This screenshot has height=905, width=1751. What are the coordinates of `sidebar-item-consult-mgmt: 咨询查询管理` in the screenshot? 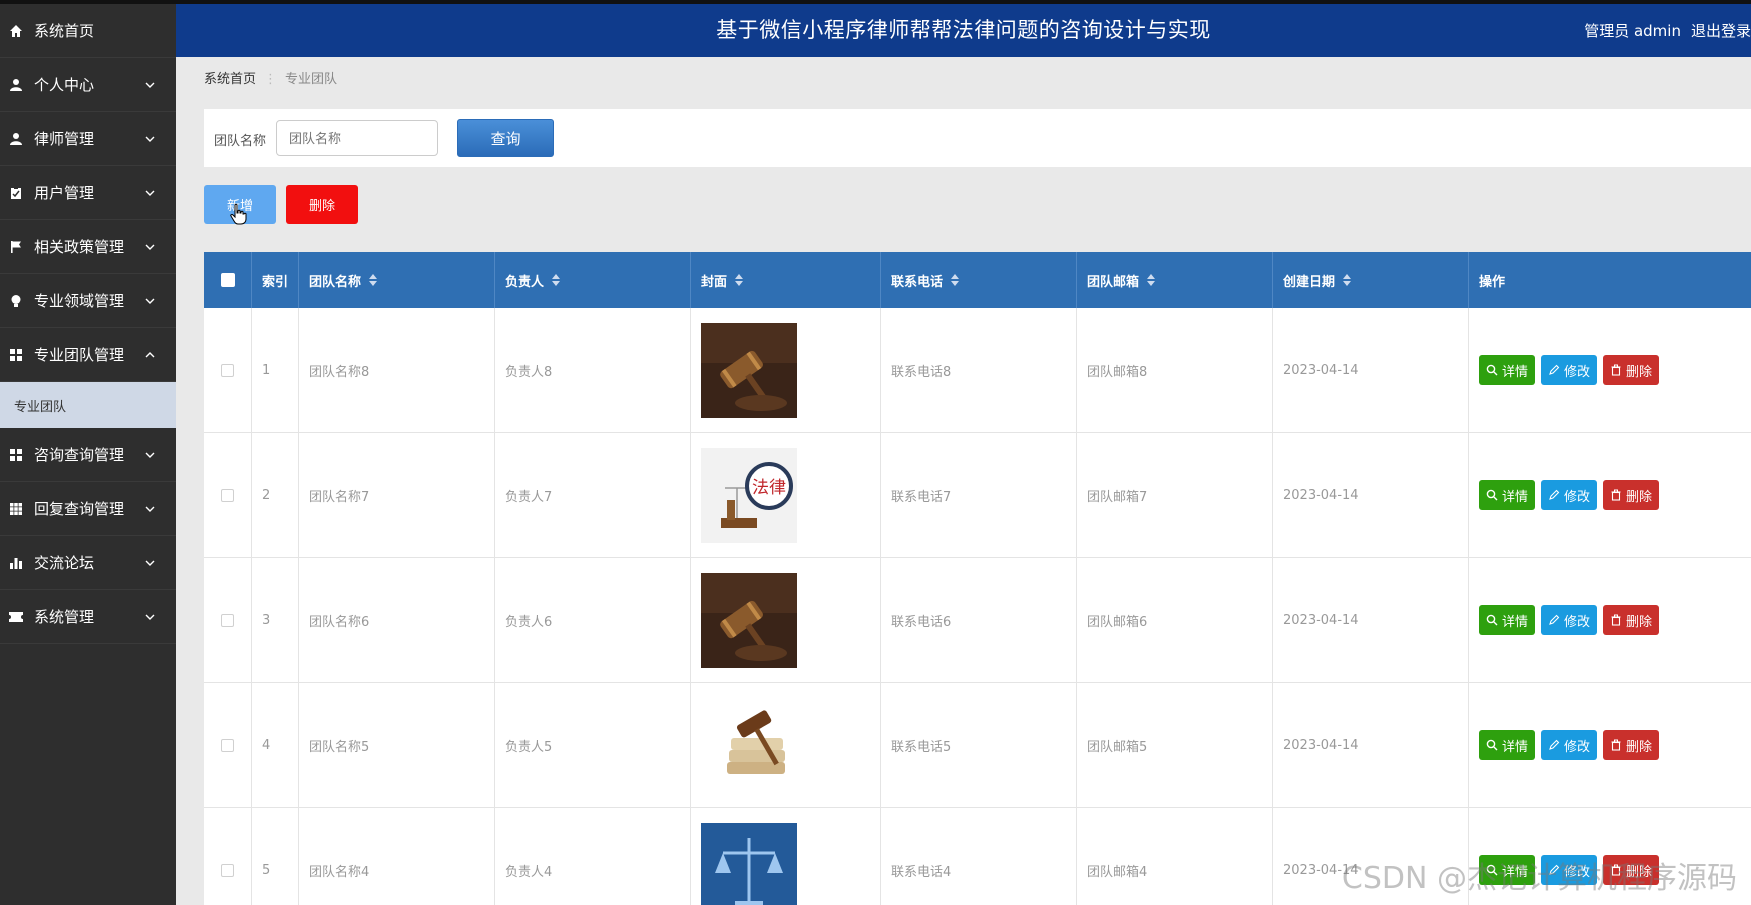 It's located at (88, 455).